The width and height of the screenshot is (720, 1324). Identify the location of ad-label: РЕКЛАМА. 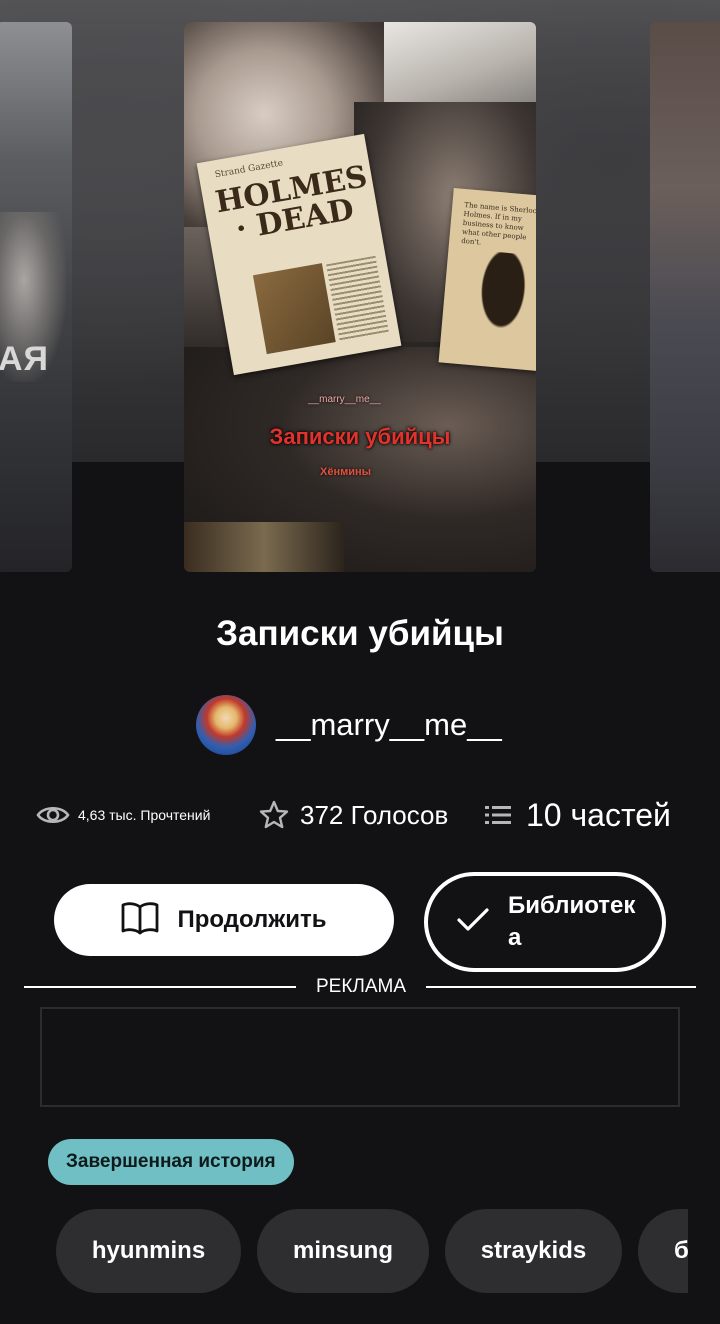
(361, 986).